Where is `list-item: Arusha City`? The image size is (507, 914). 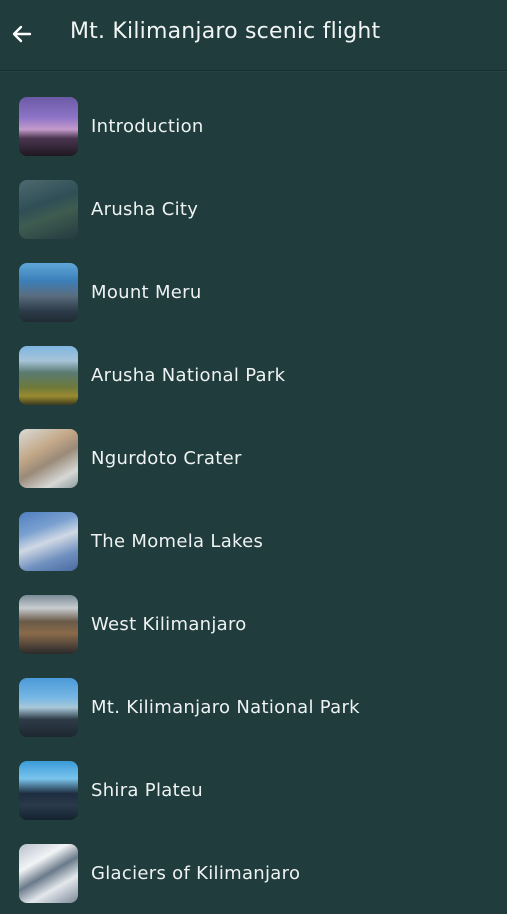
list-item: Arusha City is located at coordinates (253, 208).